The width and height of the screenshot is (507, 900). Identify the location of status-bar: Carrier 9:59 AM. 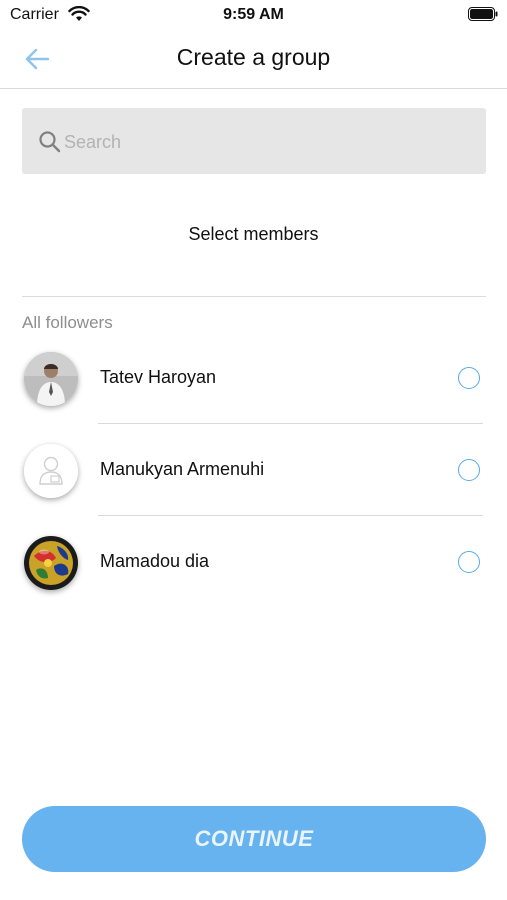
(253, 15).